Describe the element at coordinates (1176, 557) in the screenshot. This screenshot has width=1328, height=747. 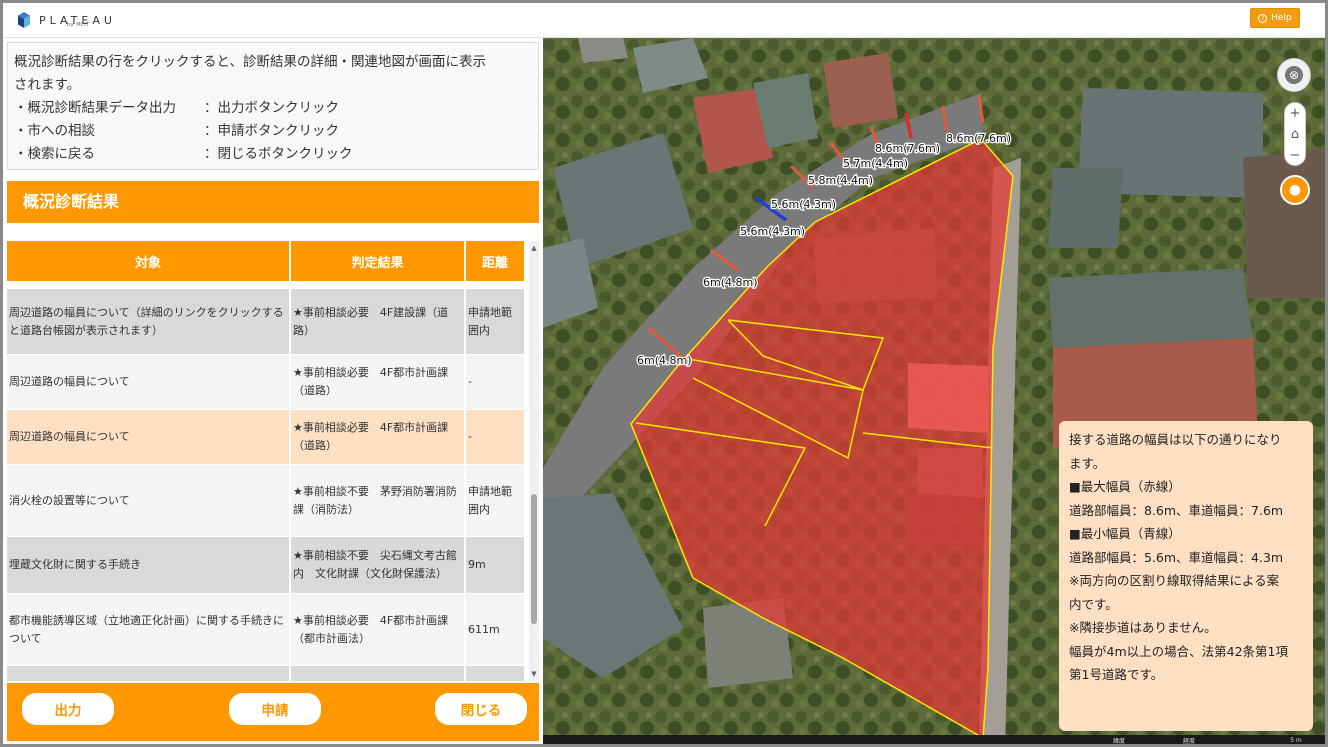
I see `info-line: 道路部幅員：5.6m、車道幅員：4.3m` at that location.